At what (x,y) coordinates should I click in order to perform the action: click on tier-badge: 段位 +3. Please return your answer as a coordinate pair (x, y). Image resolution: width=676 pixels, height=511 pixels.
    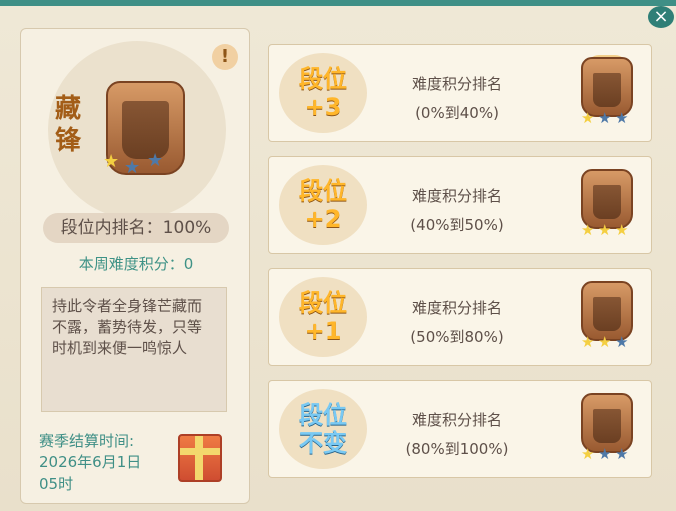
    Looking at the image, I should click on (323, 93).